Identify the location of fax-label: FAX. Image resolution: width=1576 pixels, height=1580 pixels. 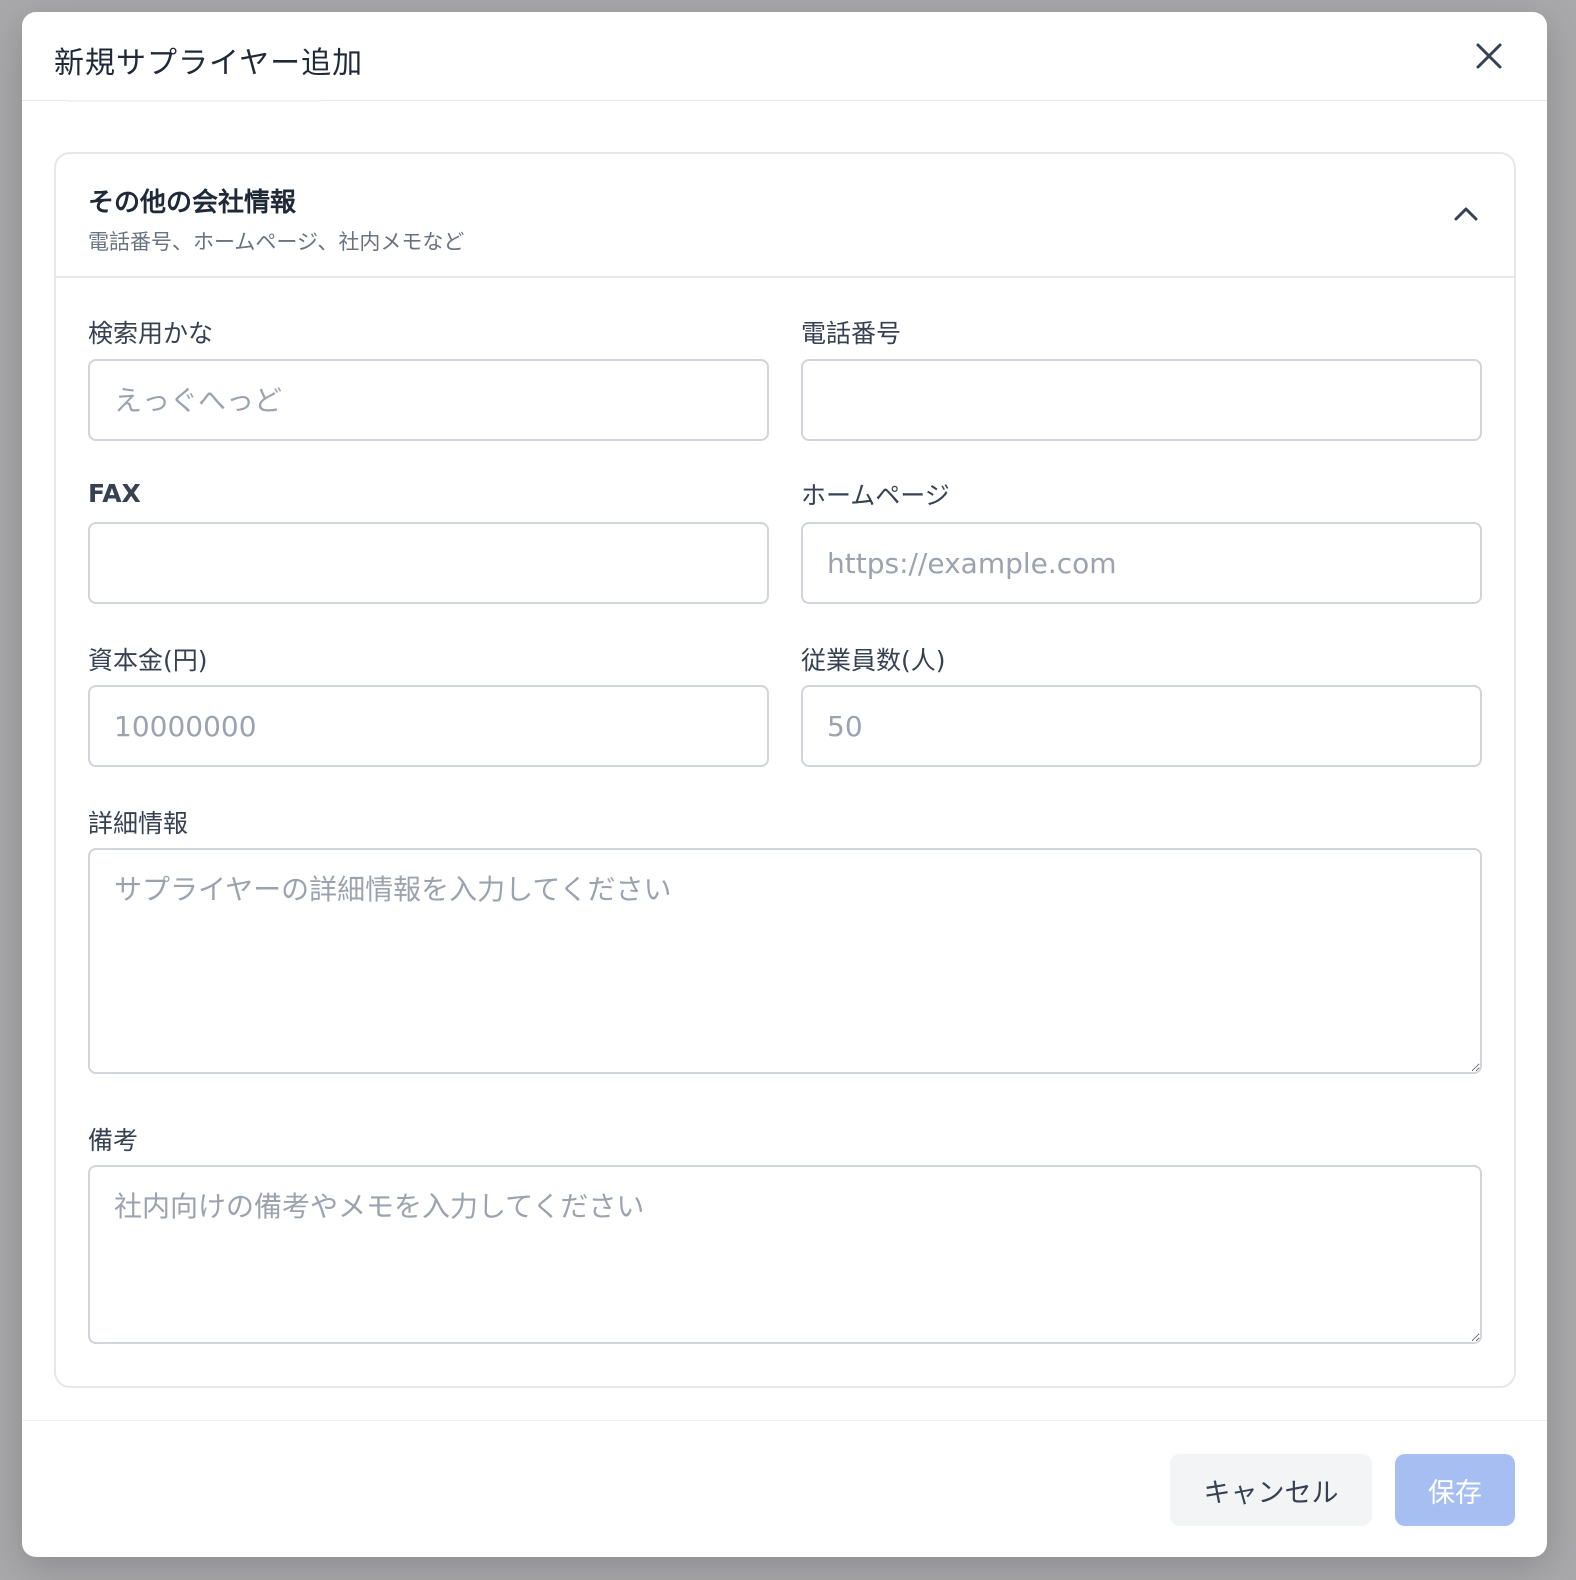
(114, 493).